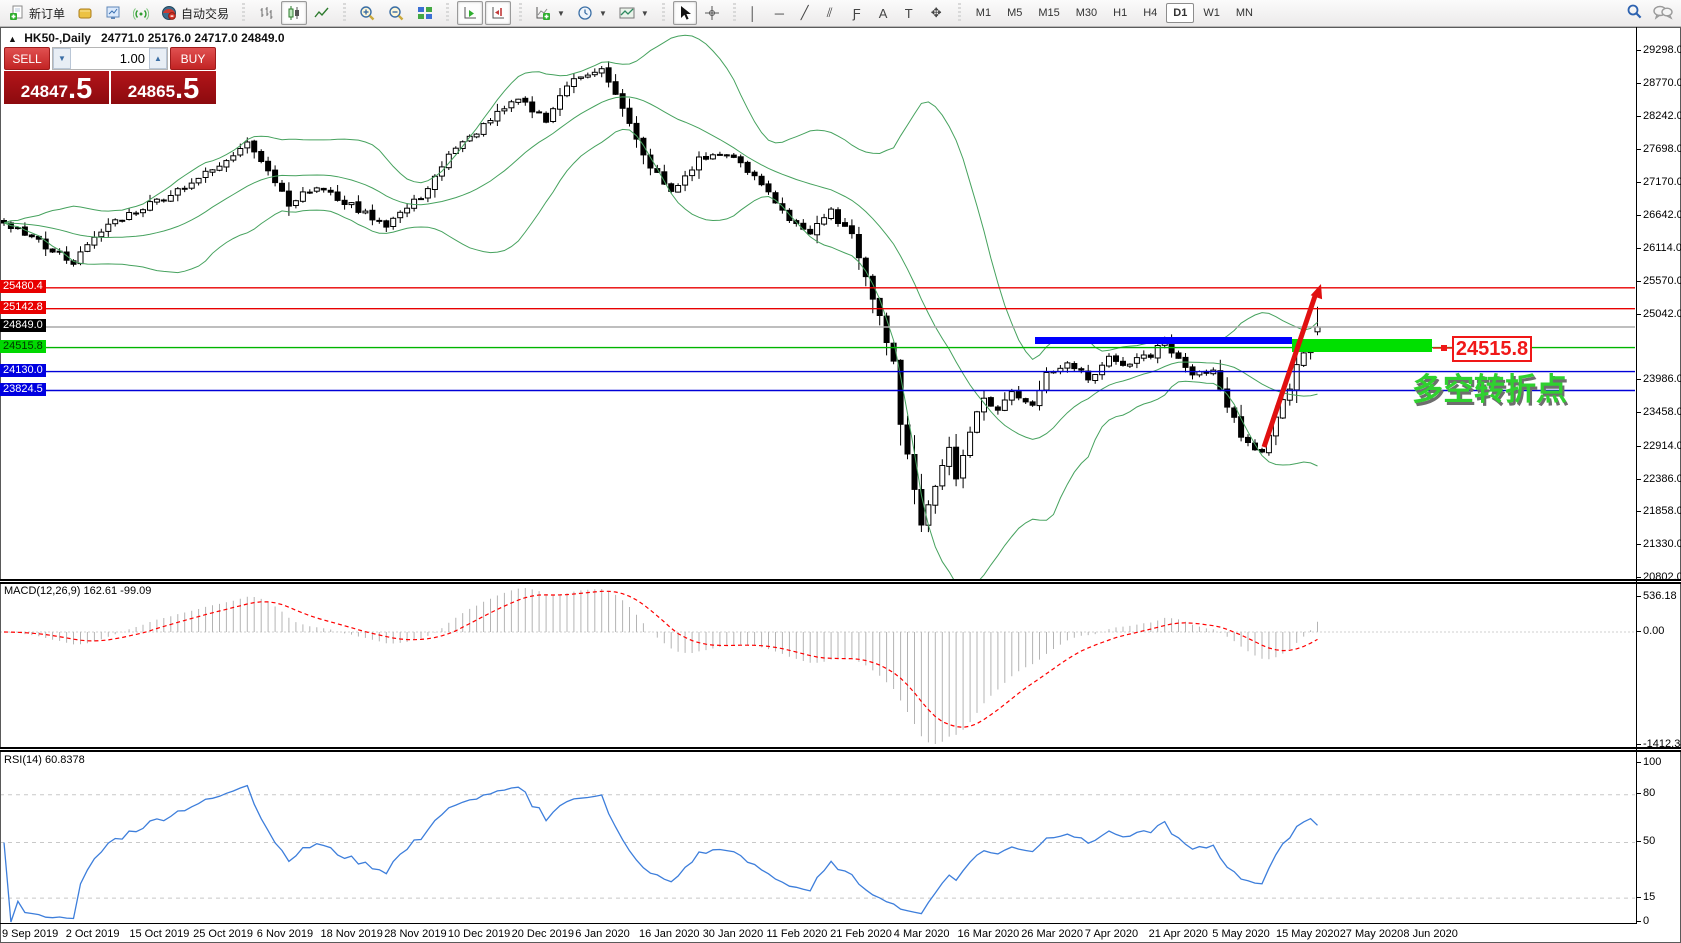 This screenshot has height=943, width=1681. What do you see at coordinates (1489, 386) in the screenshot?
I see `turning-point-annotation: 多空转折点` at bounding box center [1489, 386].